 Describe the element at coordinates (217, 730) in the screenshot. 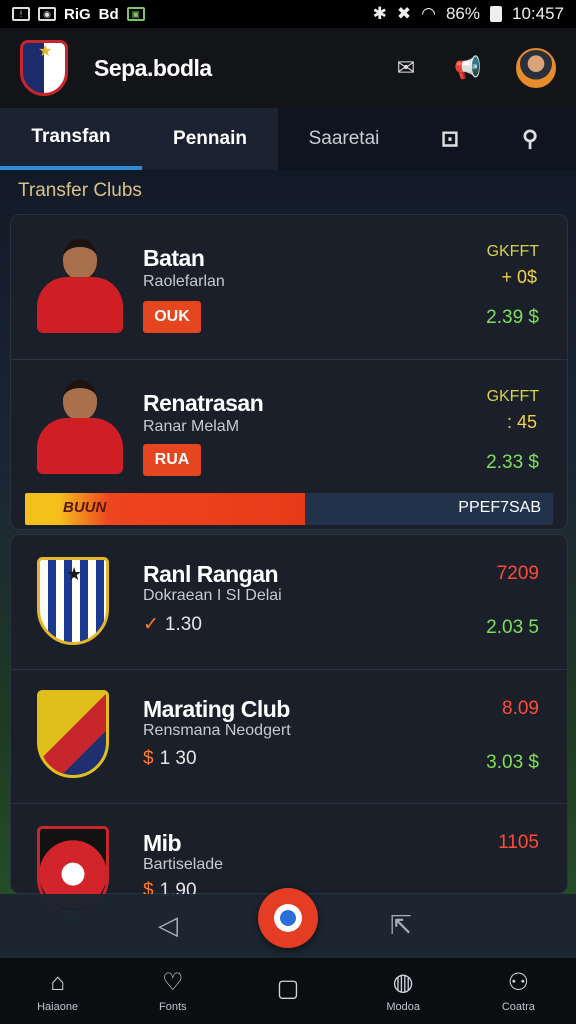

I see `club-subtitle: Rensmana Neodgert` at that location.